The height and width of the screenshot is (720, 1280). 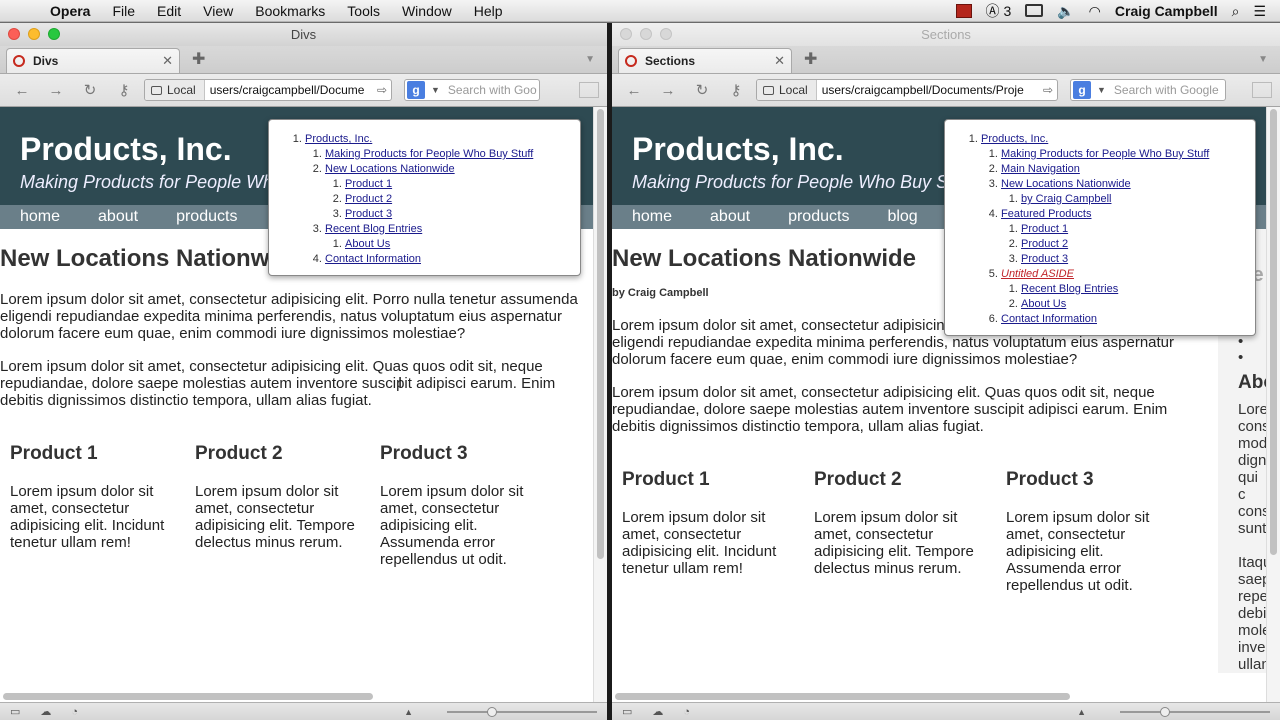 What do you see at coordinates (427, 11) in the screenshot?
I see `menu-window: Window` at bounding box center [427, 11].